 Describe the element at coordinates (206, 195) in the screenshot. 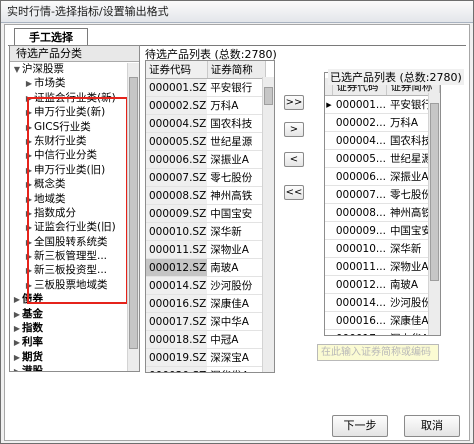

I see `table-row: 000008.SZ 神州高铁` at that location.